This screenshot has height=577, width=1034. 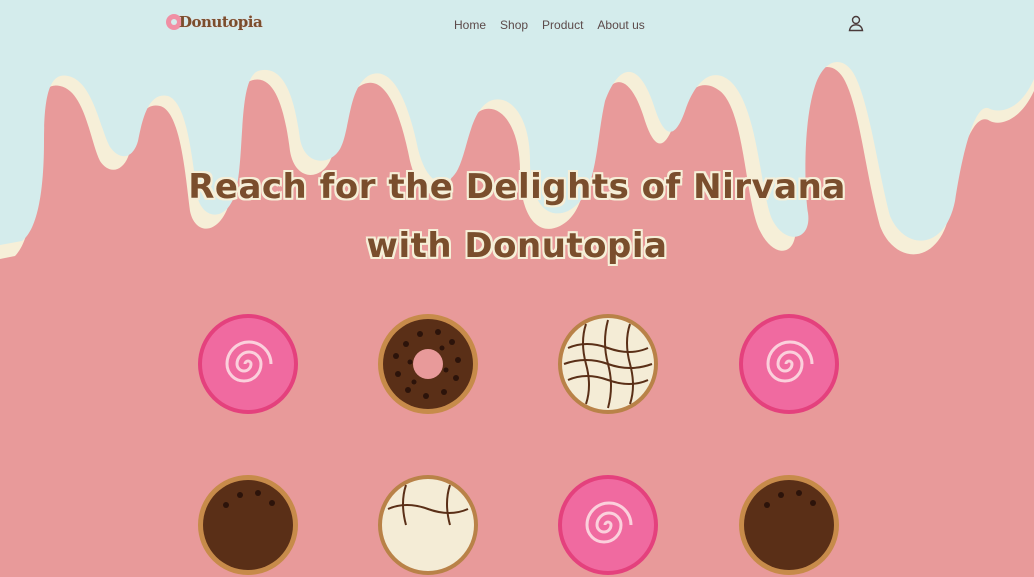 What do you see at coordinates (514, 25) in the screenshot?
I see `nav-shop: Shop` at bounding box center [514, 25].